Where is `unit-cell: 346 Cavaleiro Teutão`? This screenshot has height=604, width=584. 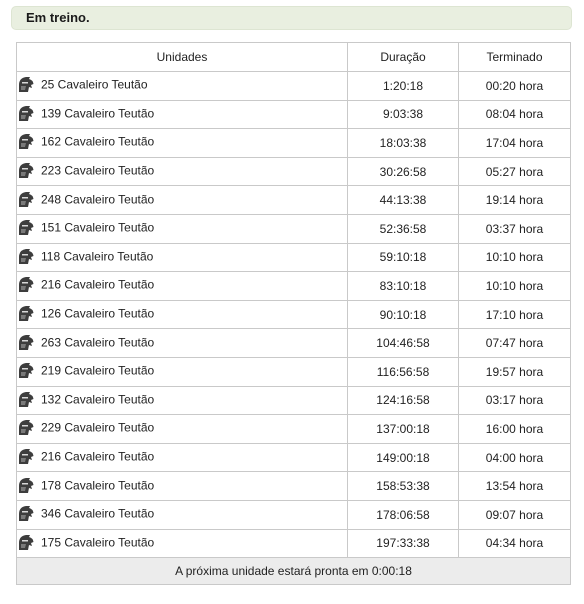
unit-cell: 346 Cavaleiro Teutão is located at coordinates (182, 514).